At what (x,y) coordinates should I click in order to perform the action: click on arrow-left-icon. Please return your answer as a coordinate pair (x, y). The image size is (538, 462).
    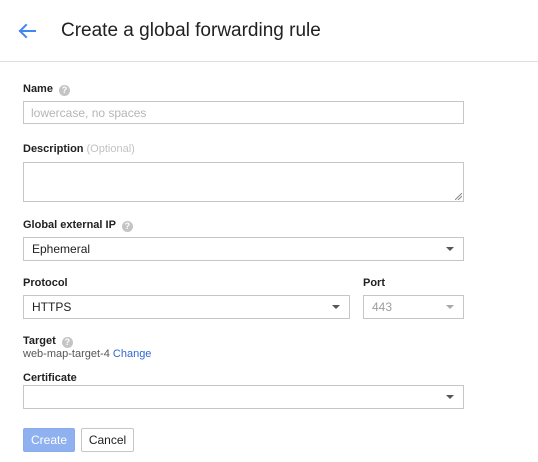
    Looking at the image, I should click on (27, 31).